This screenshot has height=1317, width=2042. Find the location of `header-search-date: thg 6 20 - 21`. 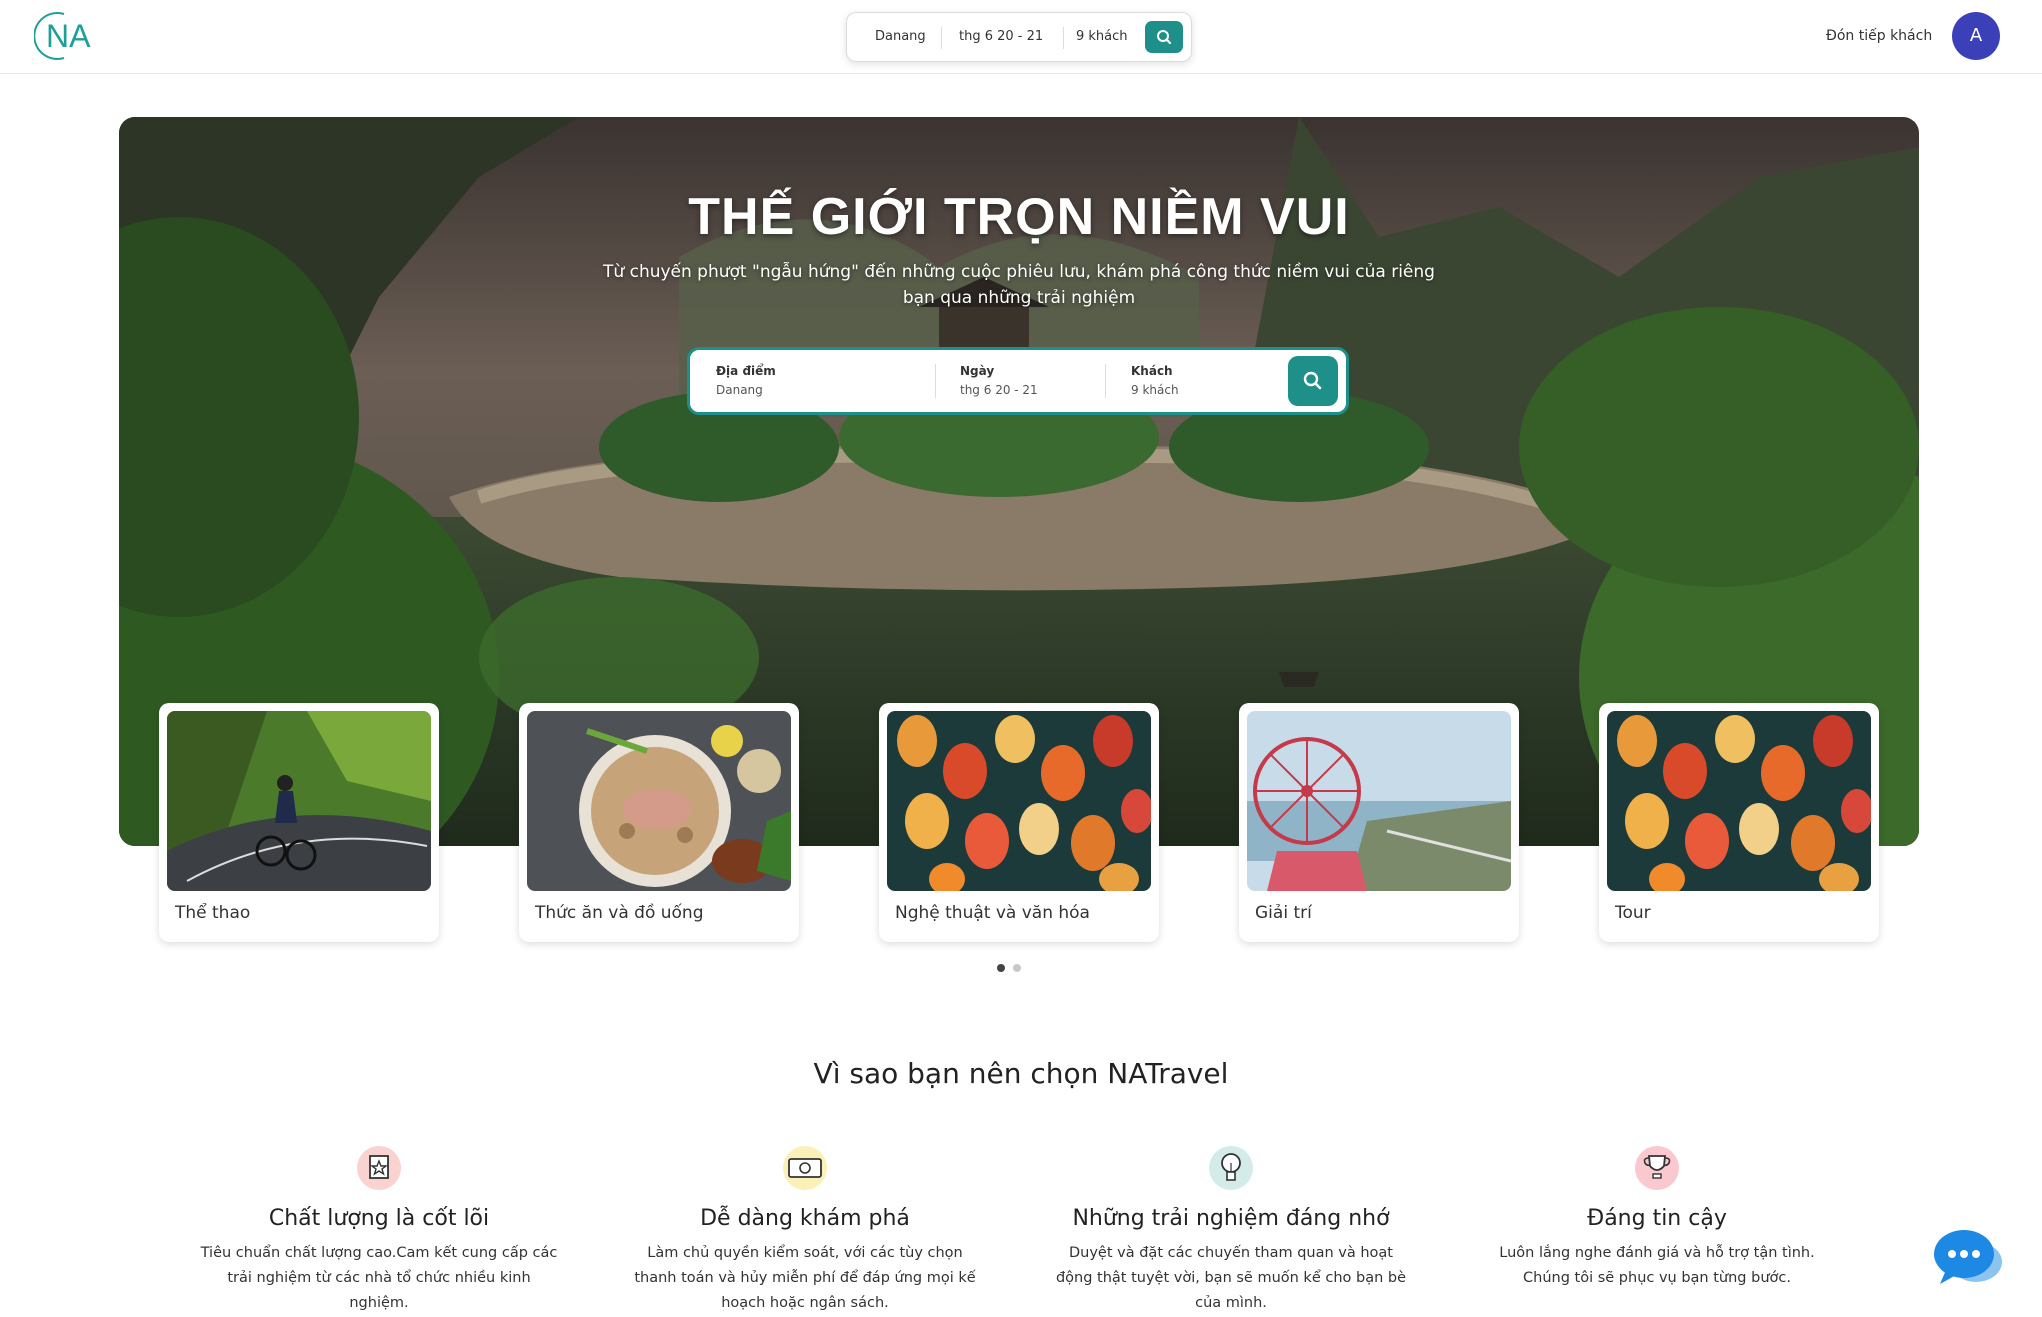

header-search-date: thg 6 20 - 21 is located at coordinates (1001, 36).